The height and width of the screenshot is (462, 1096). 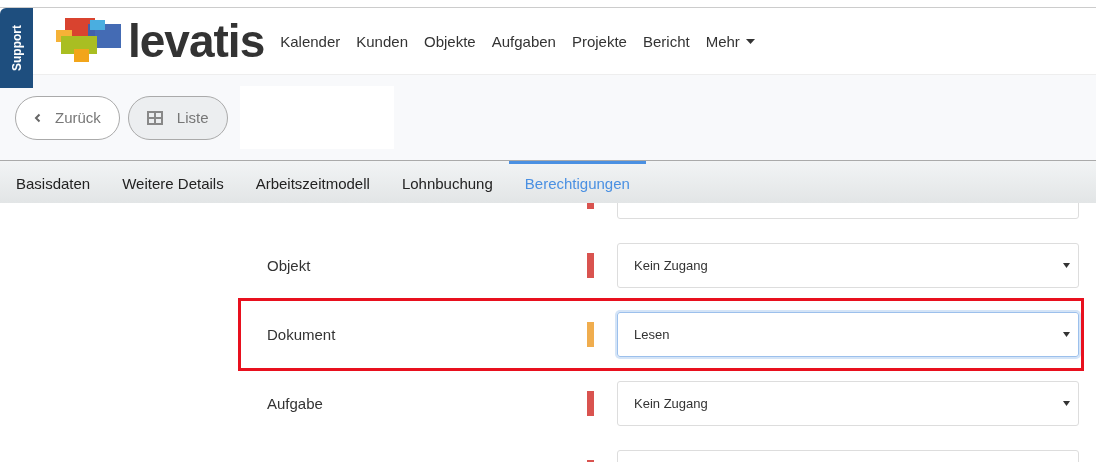 I want to click on tab: Lohnbuchung, so click(x=447, y=182).